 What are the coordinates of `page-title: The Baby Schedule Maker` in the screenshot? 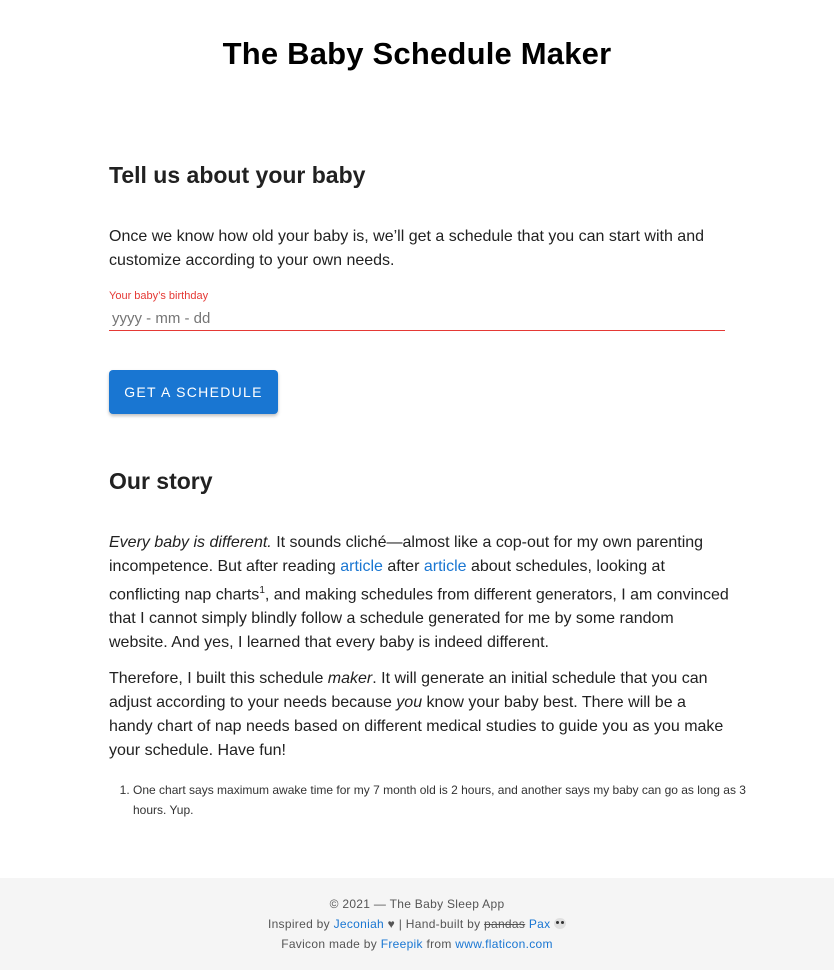 It's located at (417, 53).